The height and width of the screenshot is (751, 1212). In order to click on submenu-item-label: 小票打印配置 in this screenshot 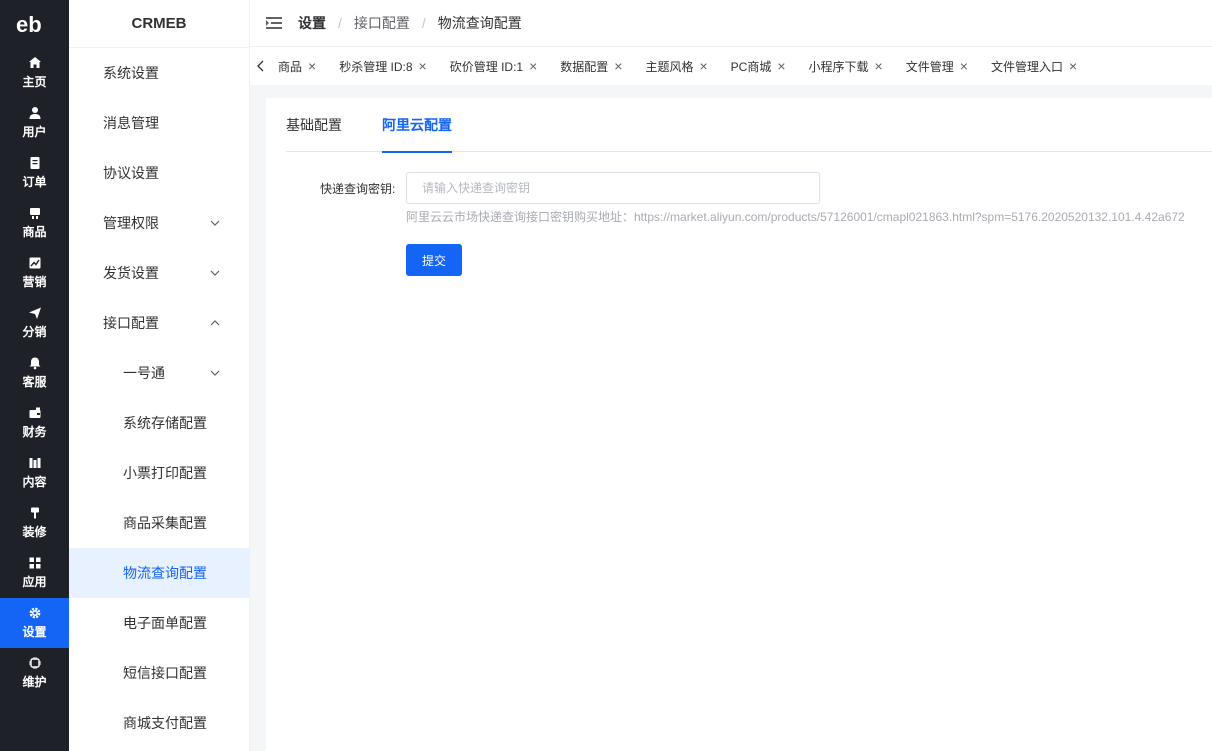, I will do `click(165, 473)`.